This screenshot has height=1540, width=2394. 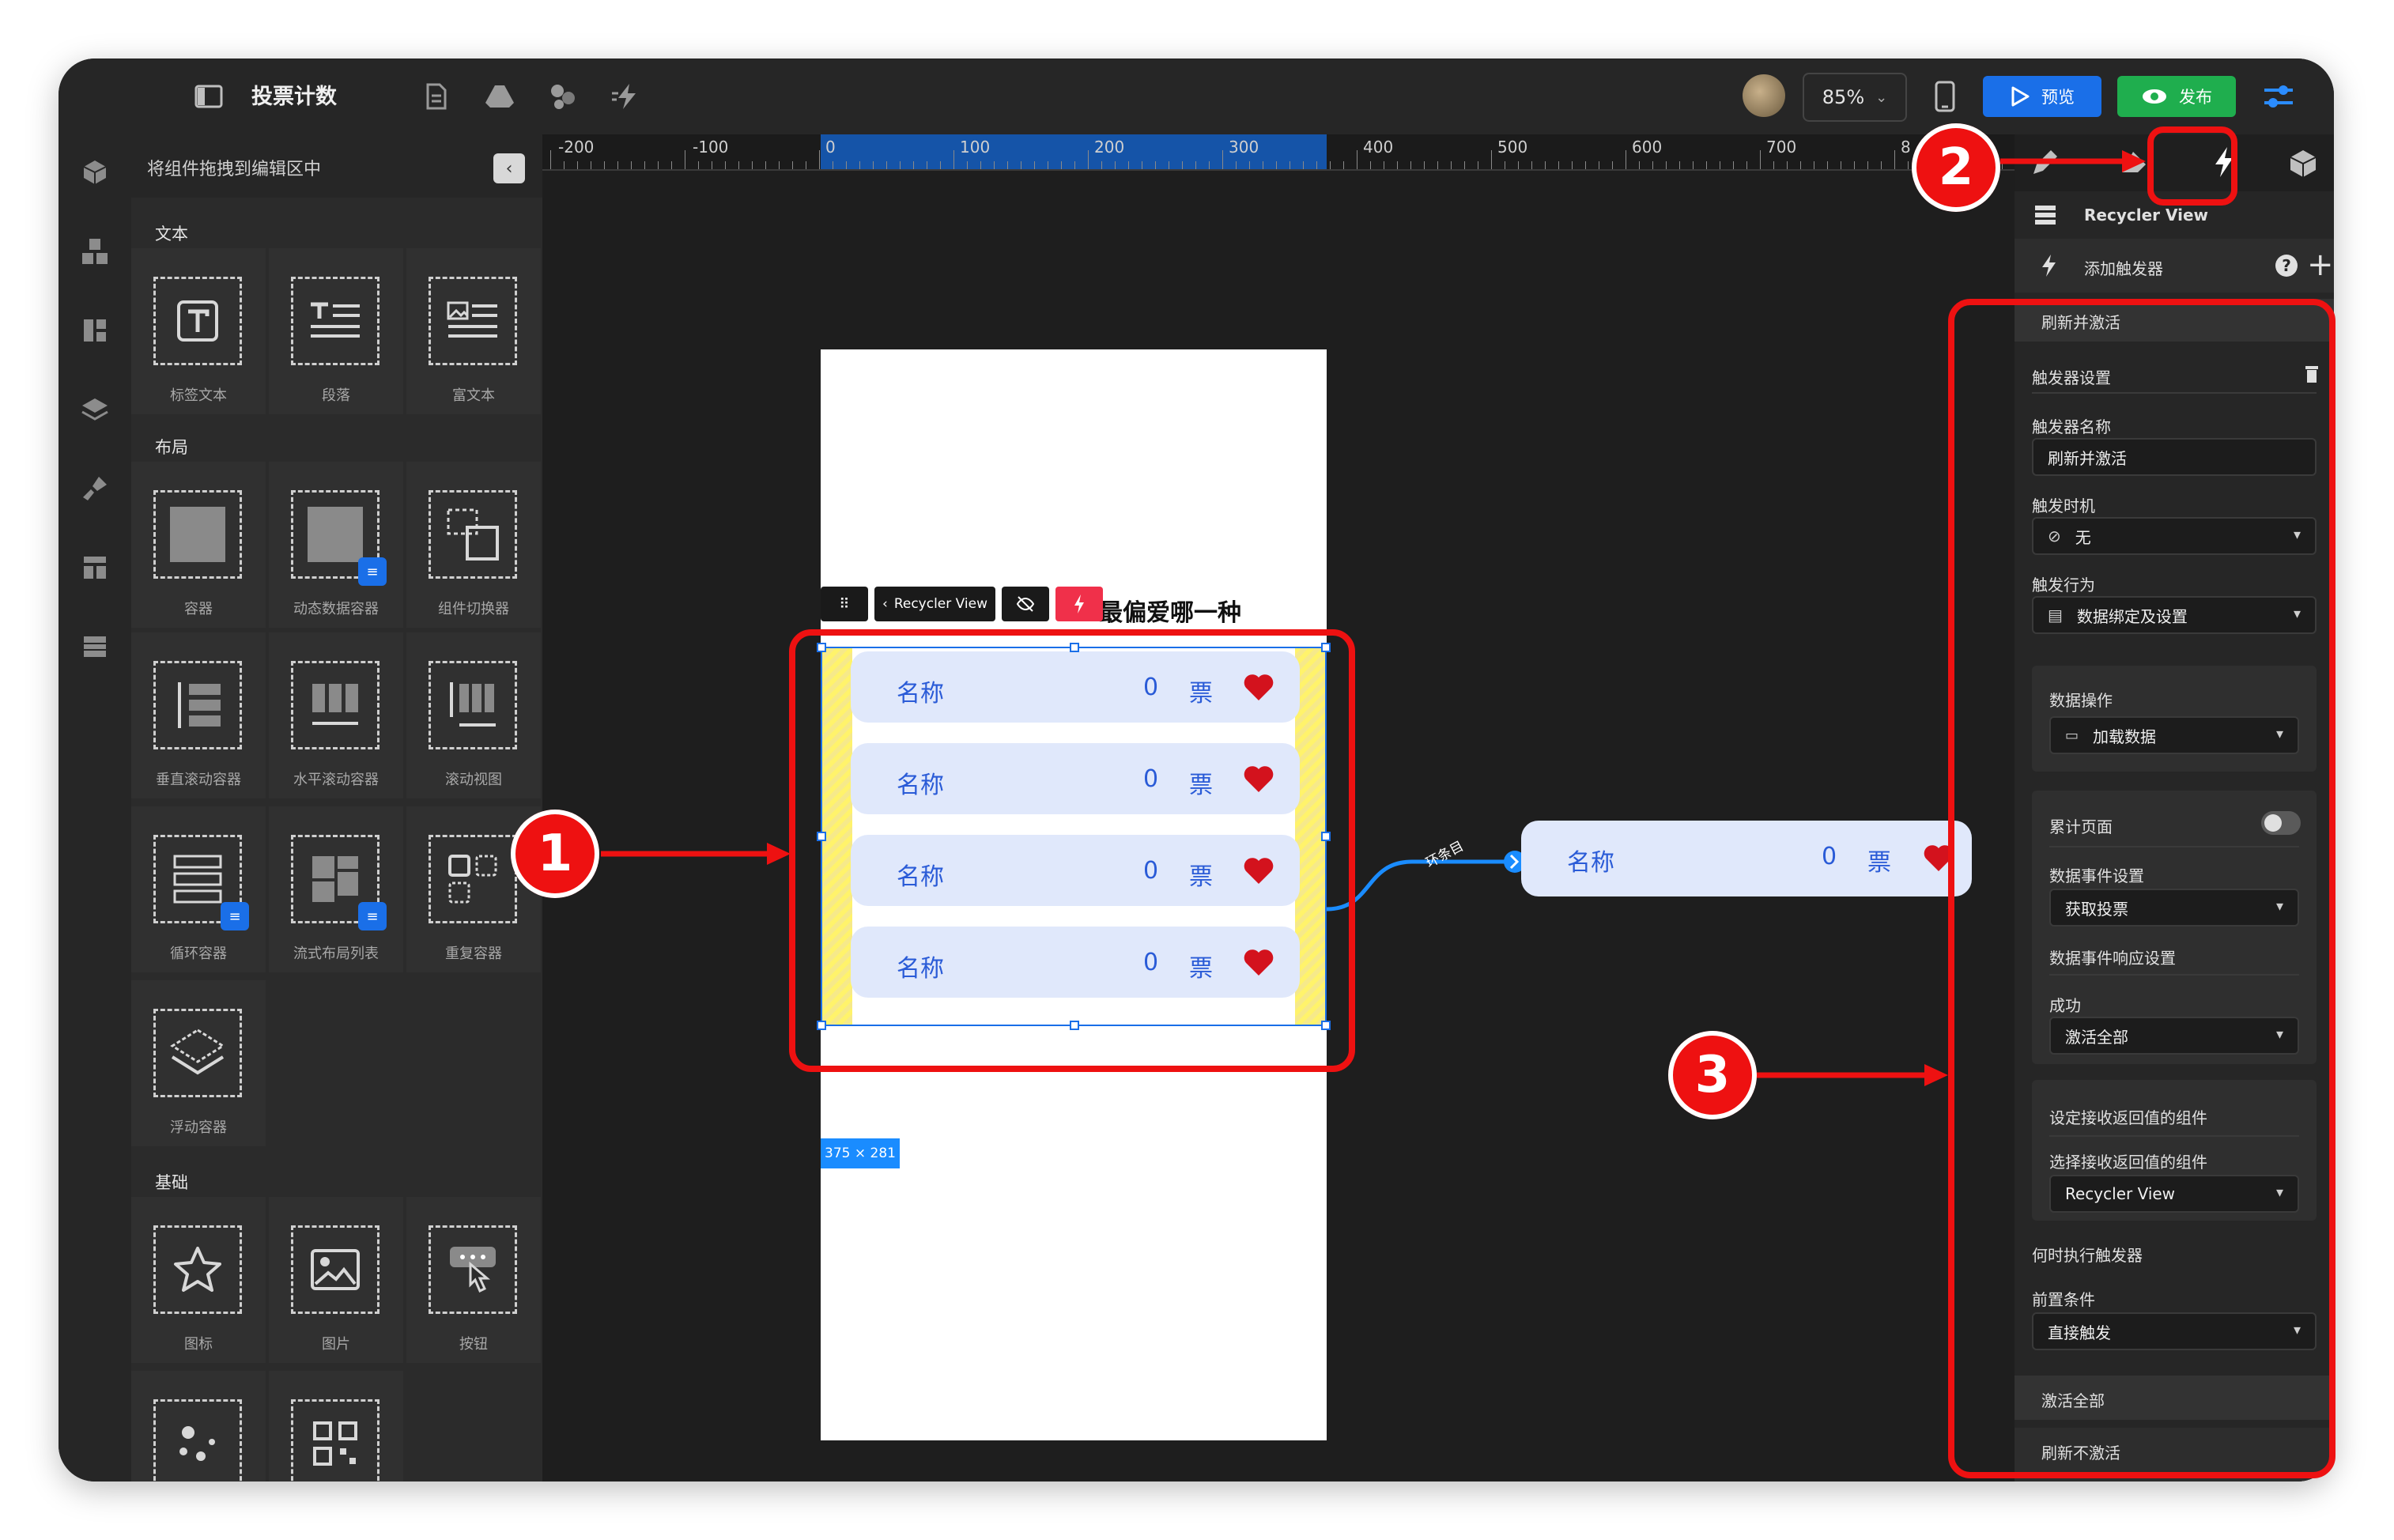 What do you see at coordinates (934, 604) in the screenshot?
I see `parent-select-button: ‹ Recycler View` at bounding box center [934, 604].